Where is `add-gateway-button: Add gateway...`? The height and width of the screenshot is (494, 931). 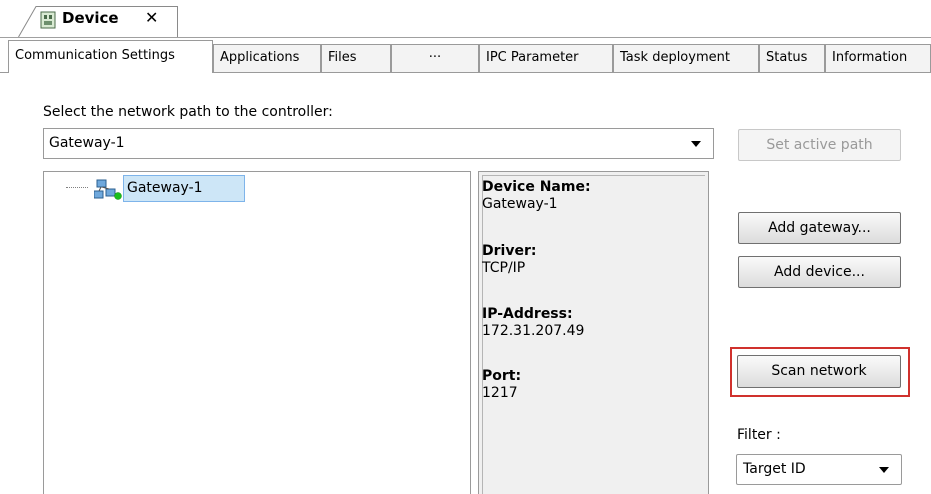
add-gateway-button: Add gateway... is located at coordinates (819, 228).